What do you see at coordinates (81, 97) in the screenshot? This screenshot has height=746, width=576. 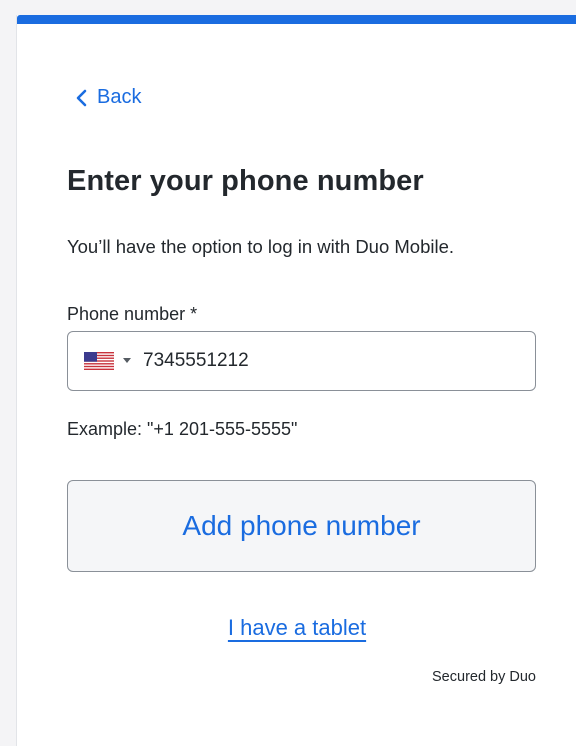 I see `chevron-left-icon` at bounding box center [81, 97].